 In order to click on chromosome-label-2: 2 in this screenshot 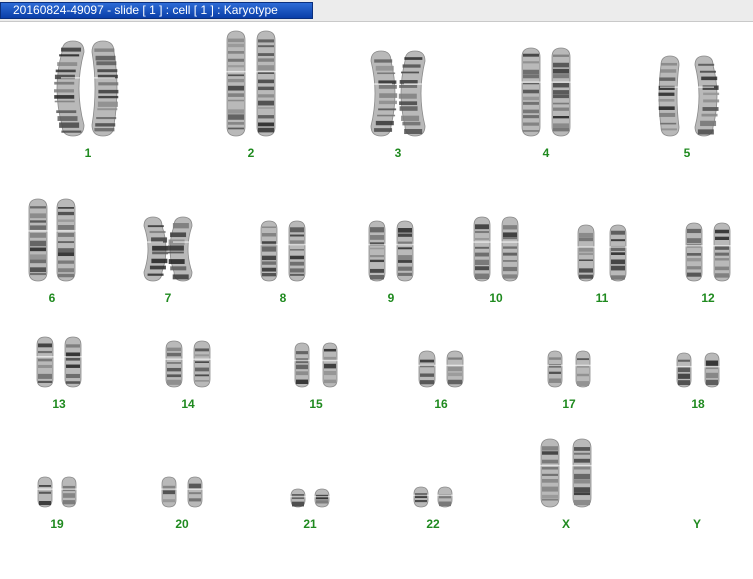, I will do `click(251, 153)`.